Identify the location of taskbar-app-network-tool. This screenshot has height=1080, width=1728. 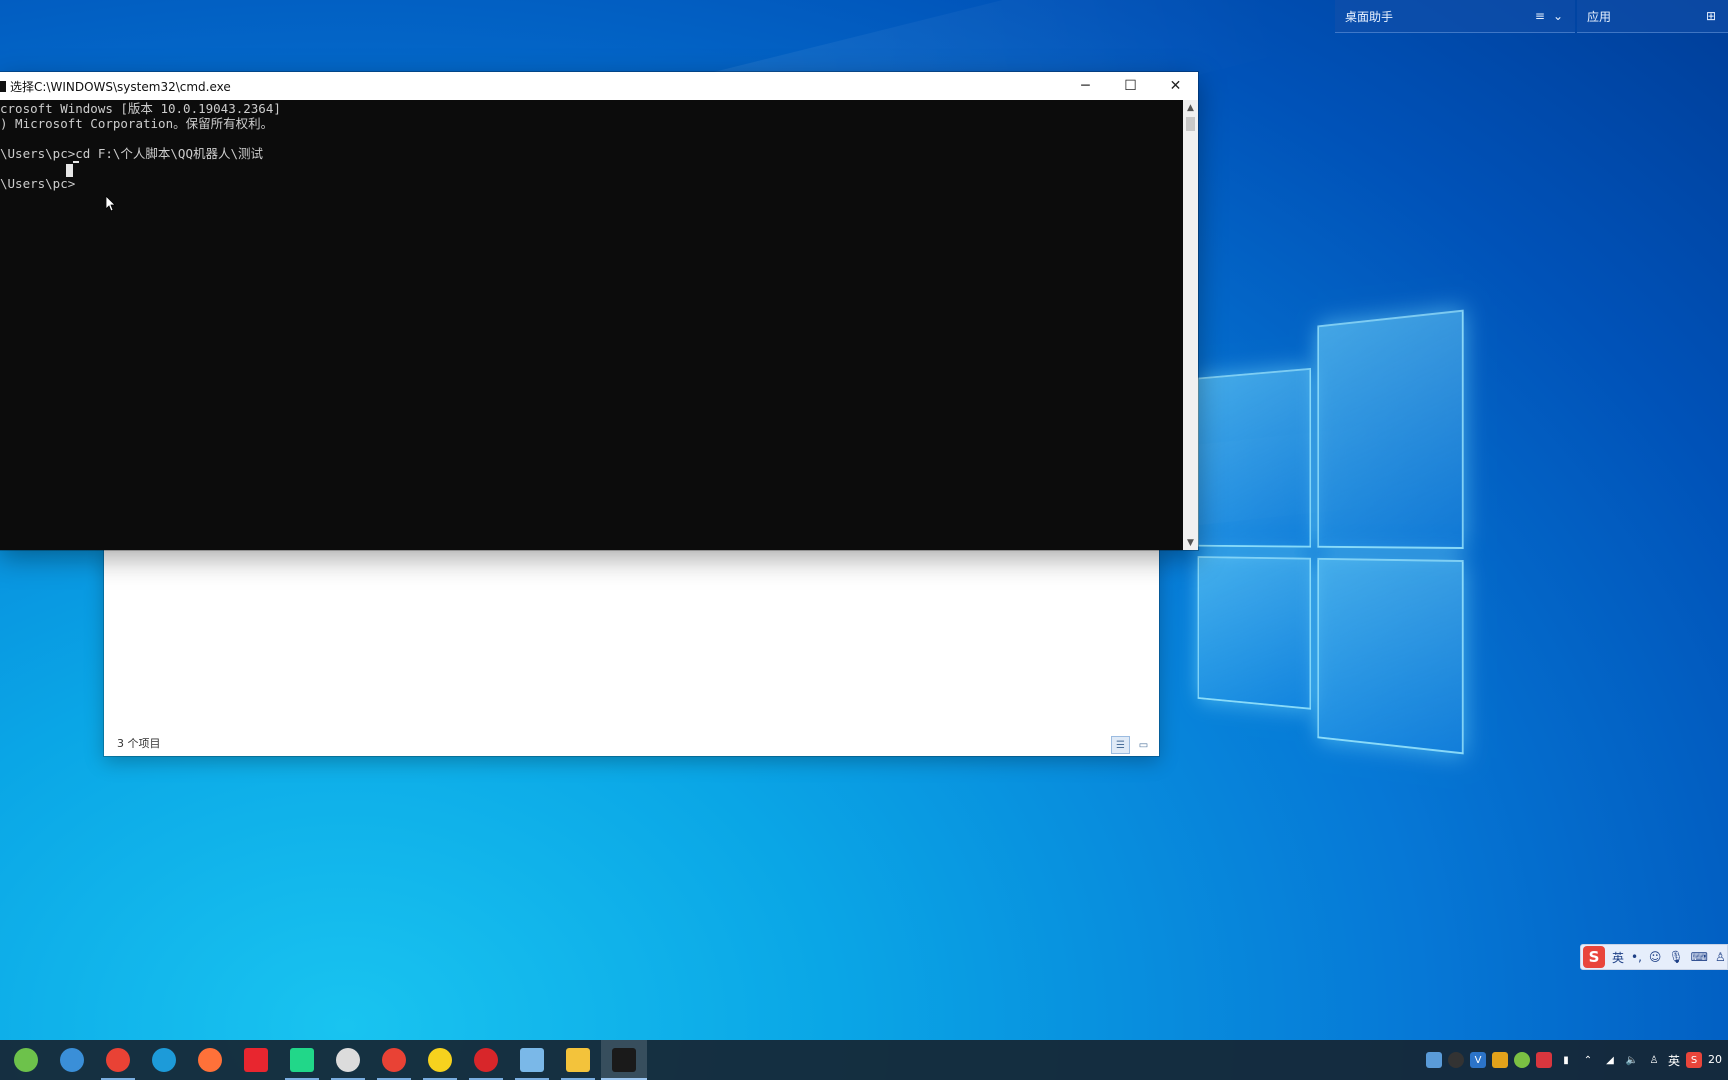
(72, 1060).